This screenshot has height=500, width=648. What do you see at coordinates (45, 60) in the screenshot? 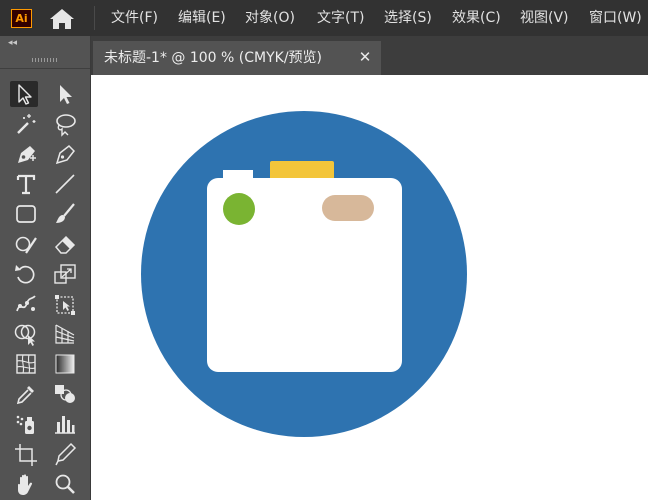
I see `panel-grip` at bounding box center [45, 60].